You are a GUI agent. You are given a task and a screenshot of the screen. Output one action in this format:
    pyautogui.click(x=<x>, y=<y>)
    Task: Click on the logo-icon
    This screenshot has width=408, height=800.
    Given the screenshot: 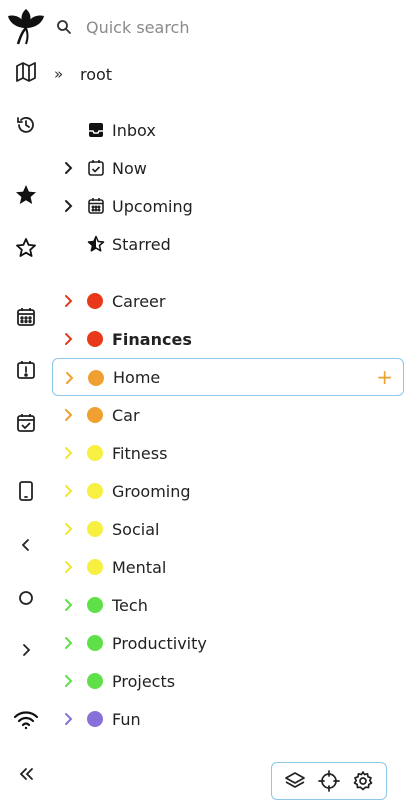 What is the action you would take?
    pyautogui.click(x=26, y=27)
    